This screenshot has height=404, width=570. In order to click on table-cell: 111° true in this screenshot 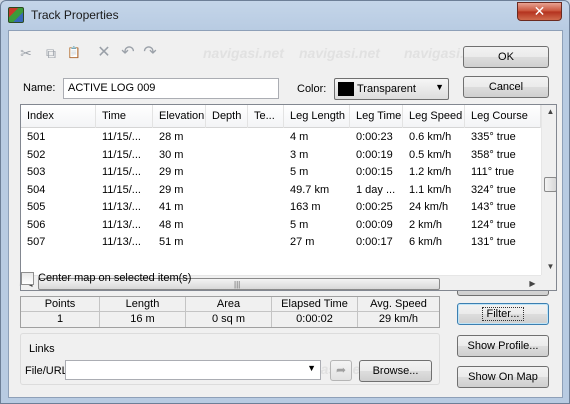, I will do `click(493, 172)`.